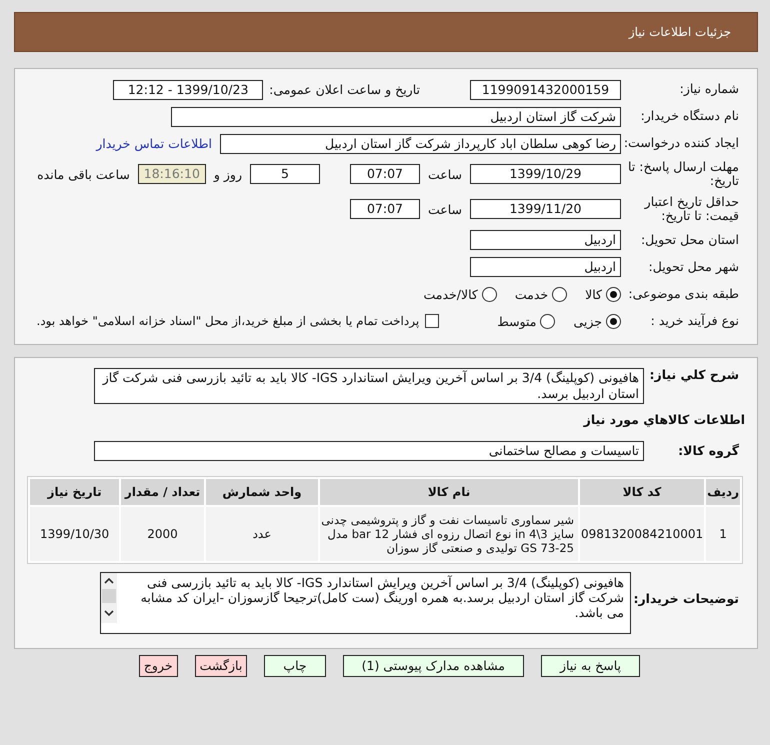  I want to click on city-field: اردبیل, so click(545, 267).